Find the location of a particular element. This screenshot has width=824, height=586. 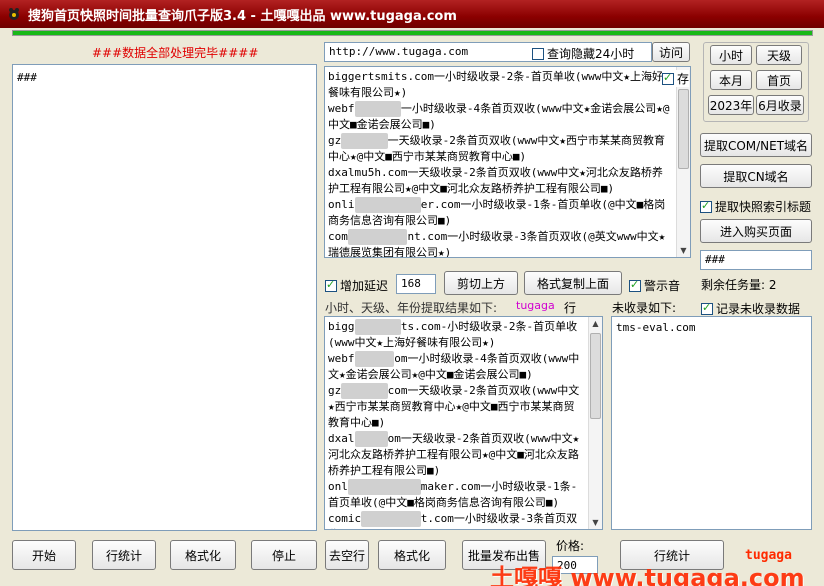

hash-value: ### is located at coordinates (715, 259).